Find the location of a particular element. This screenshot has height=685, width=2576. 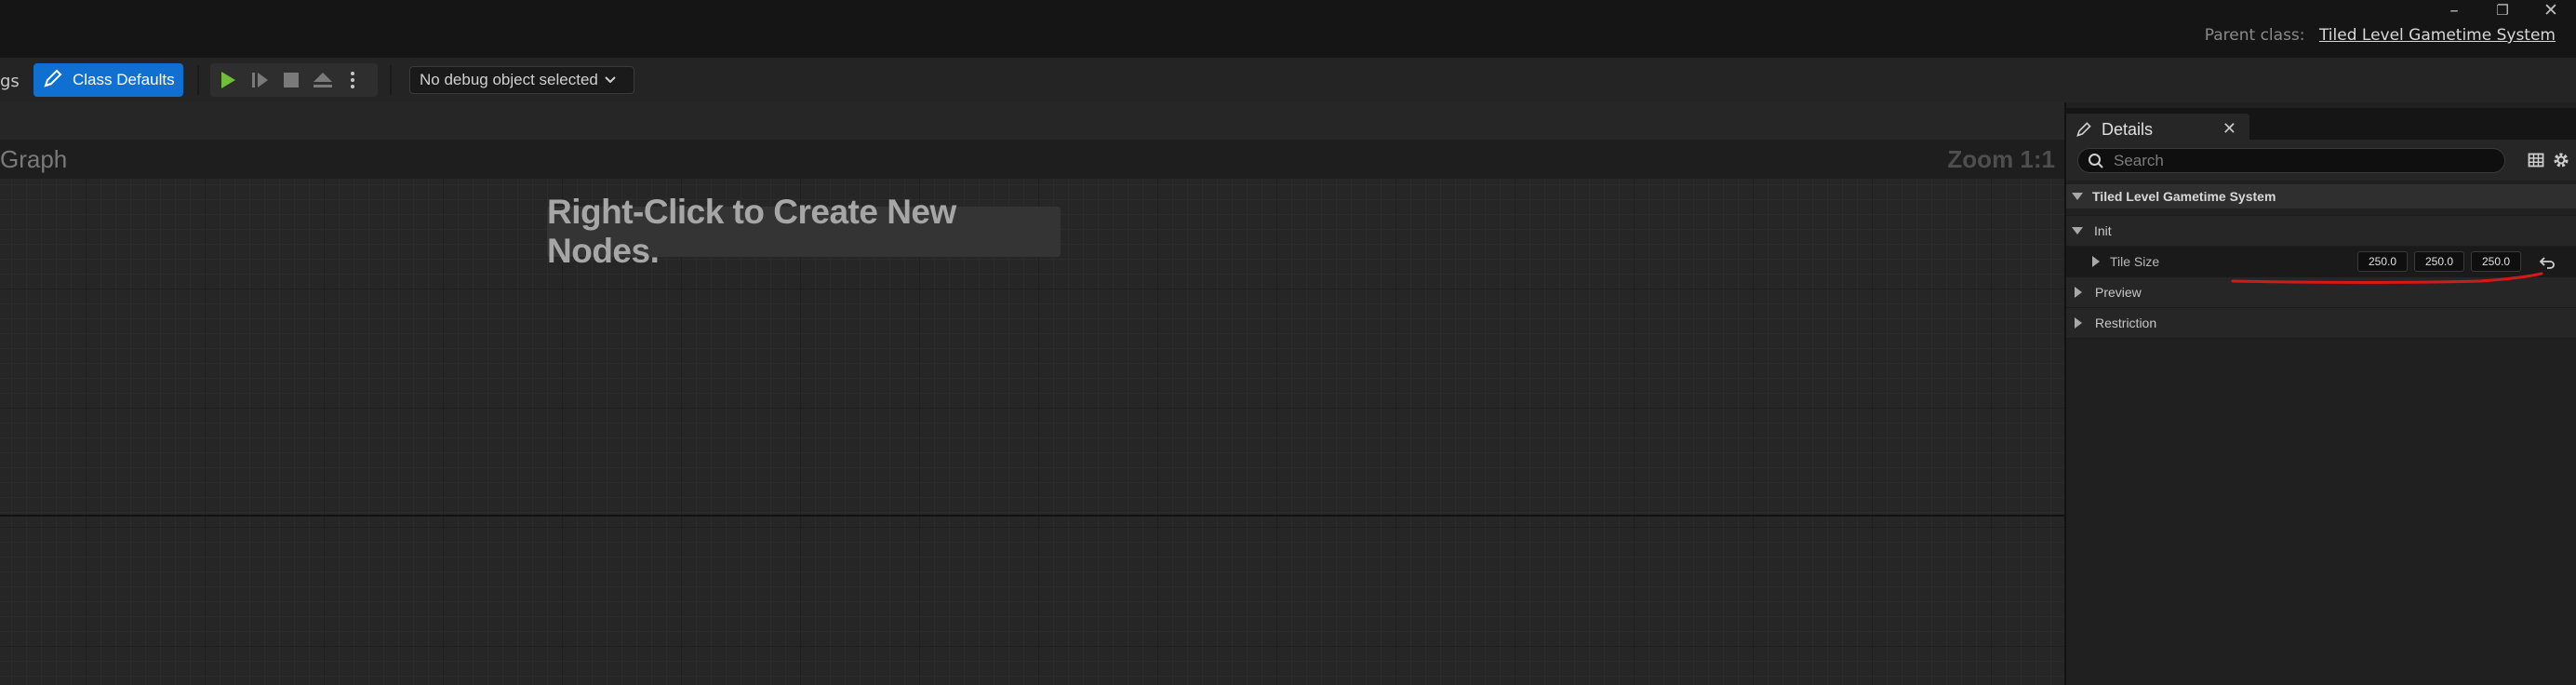

step-icon is located at coordinates (260, 80).